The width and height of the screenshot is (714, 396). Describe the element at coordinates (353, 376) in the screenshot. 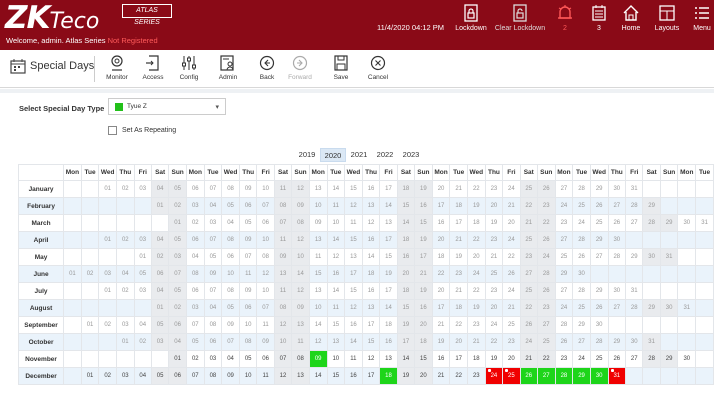

I see `calendar-day-cell: 16` at that location.